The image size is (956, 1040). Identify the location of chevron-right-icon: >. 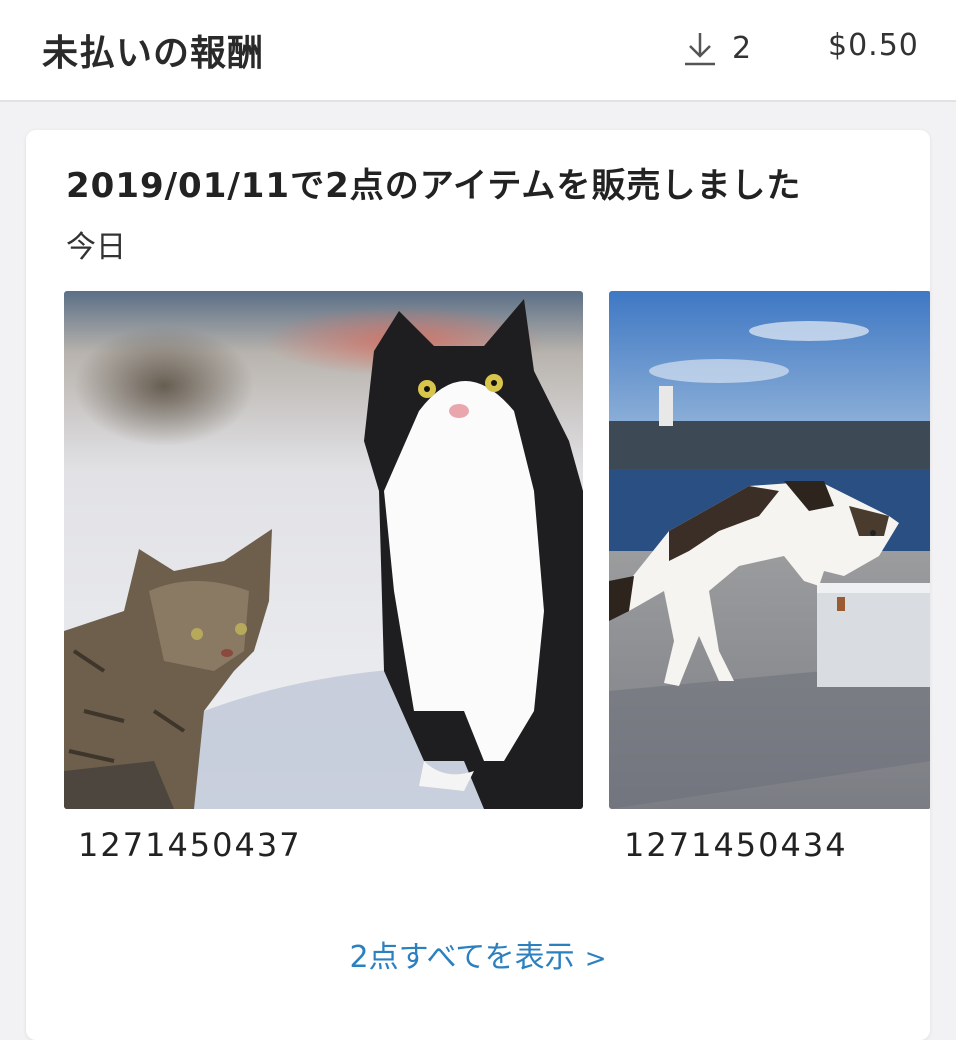
(595, 959).